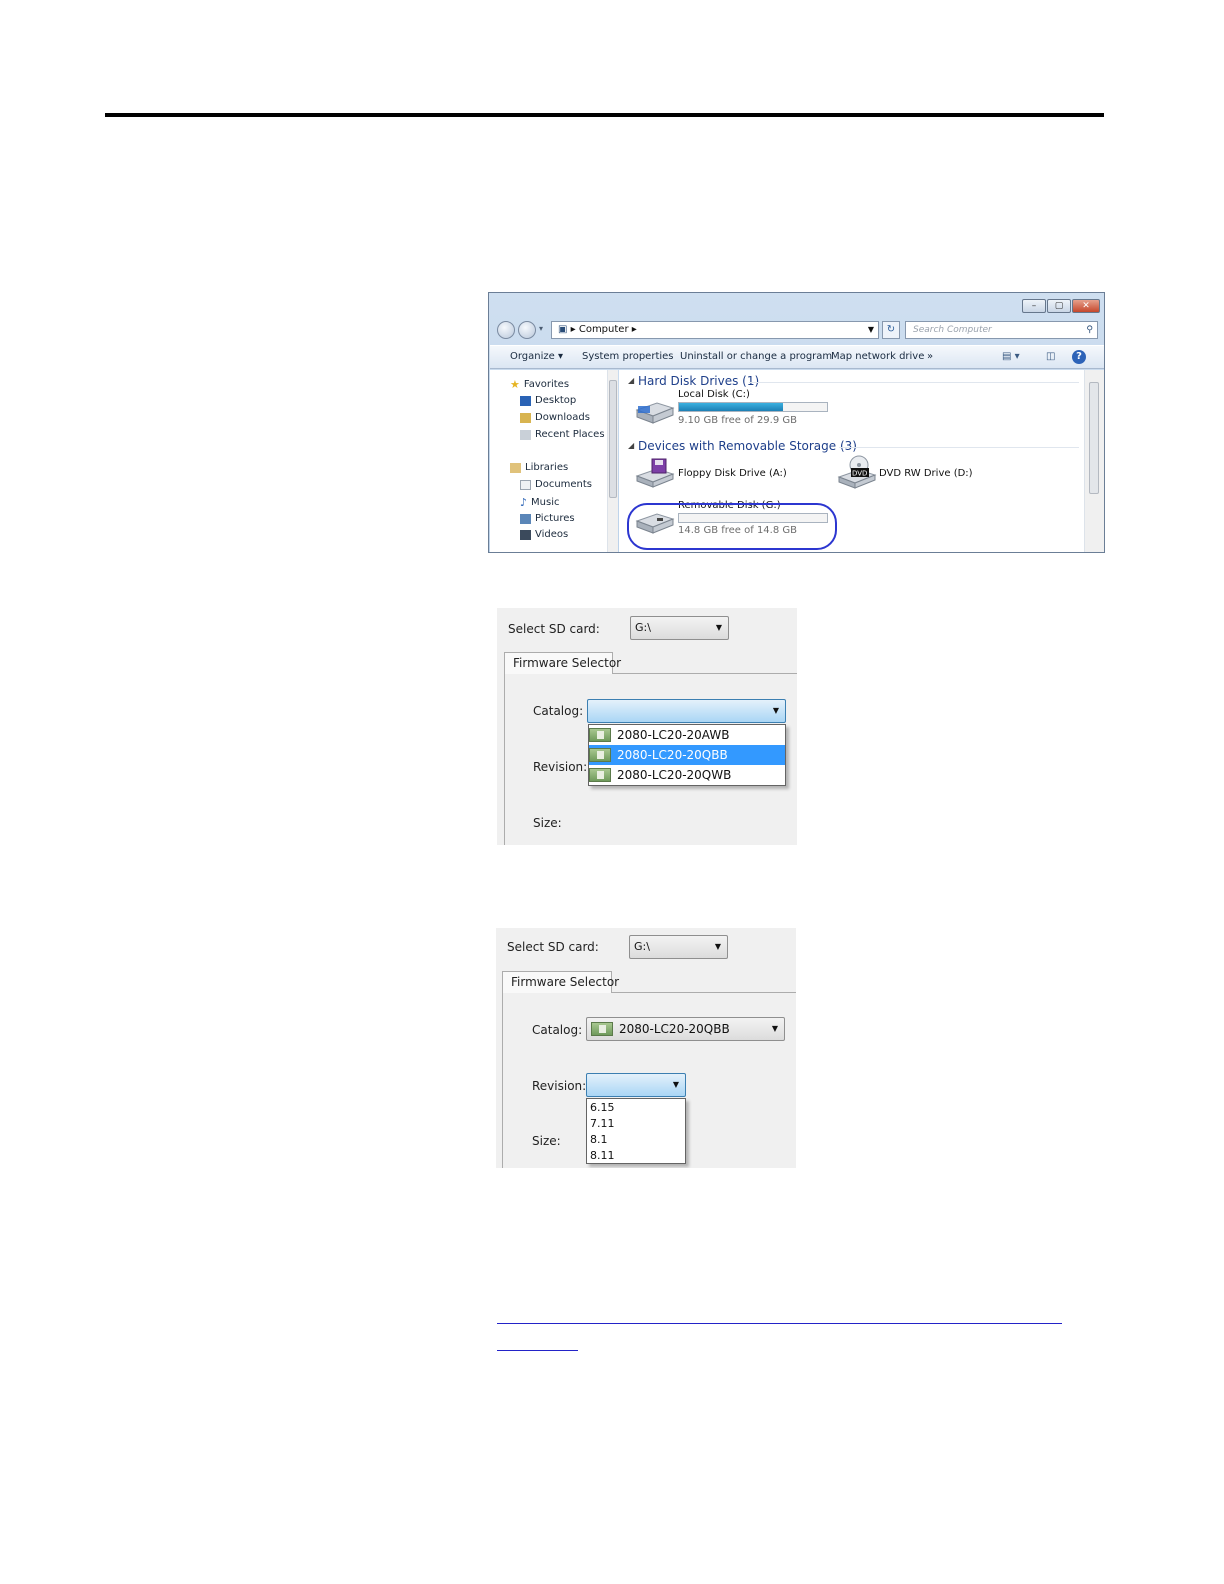  Describe the element at coordinates (687, 775) in the screenshot. I see `catalog-option: 2080-LC20-20QWB` at that location.